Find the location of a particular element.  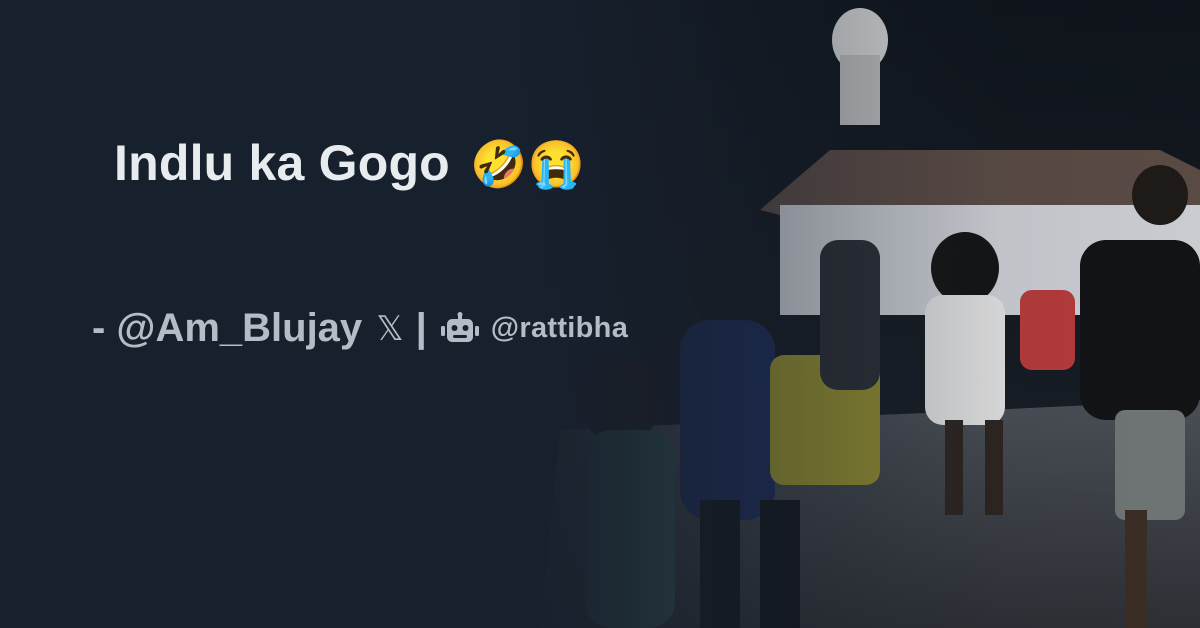

byline: - @Am_Blujay 𝕏 | @rattibha is located at coordinates (360, 328).